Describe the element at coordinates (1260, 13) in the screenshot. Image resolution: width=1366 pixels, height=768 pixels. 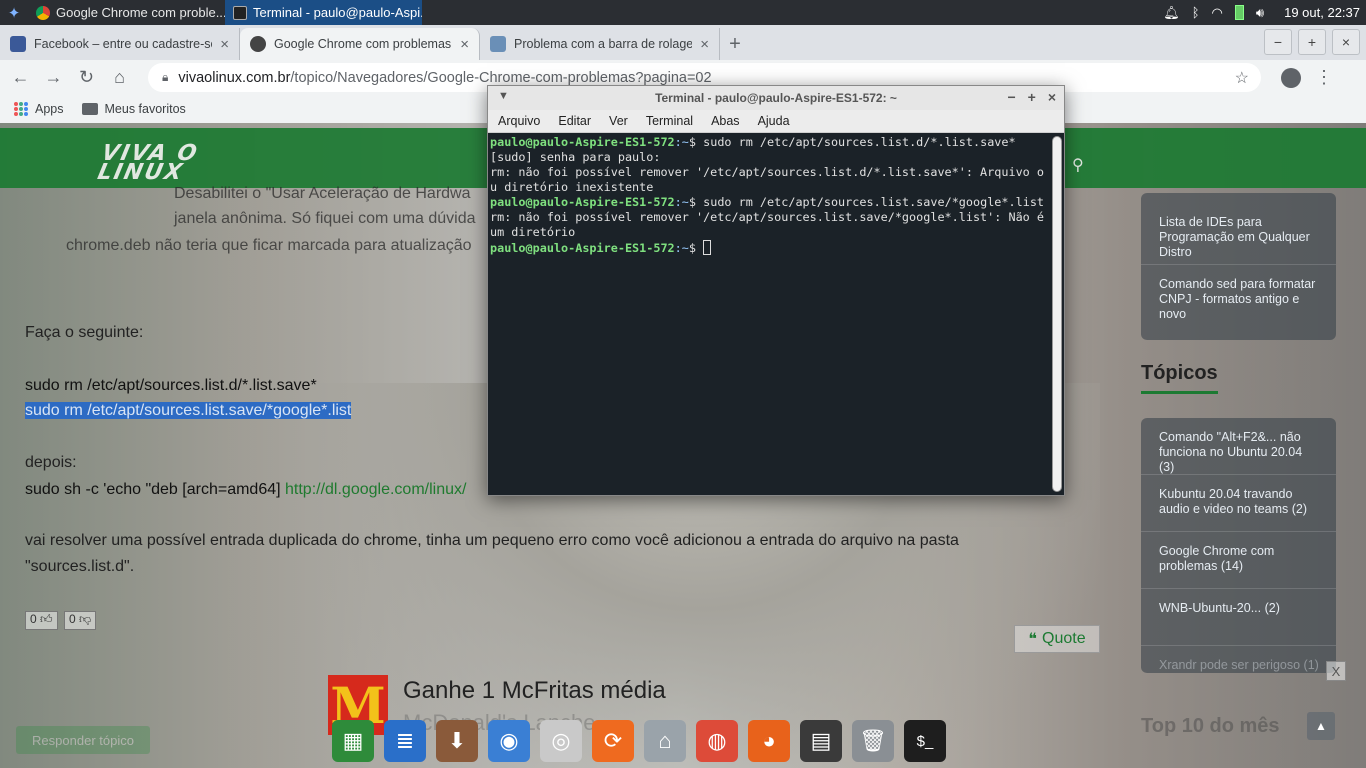
I see `volume-icon: 🔊︎` at that location.